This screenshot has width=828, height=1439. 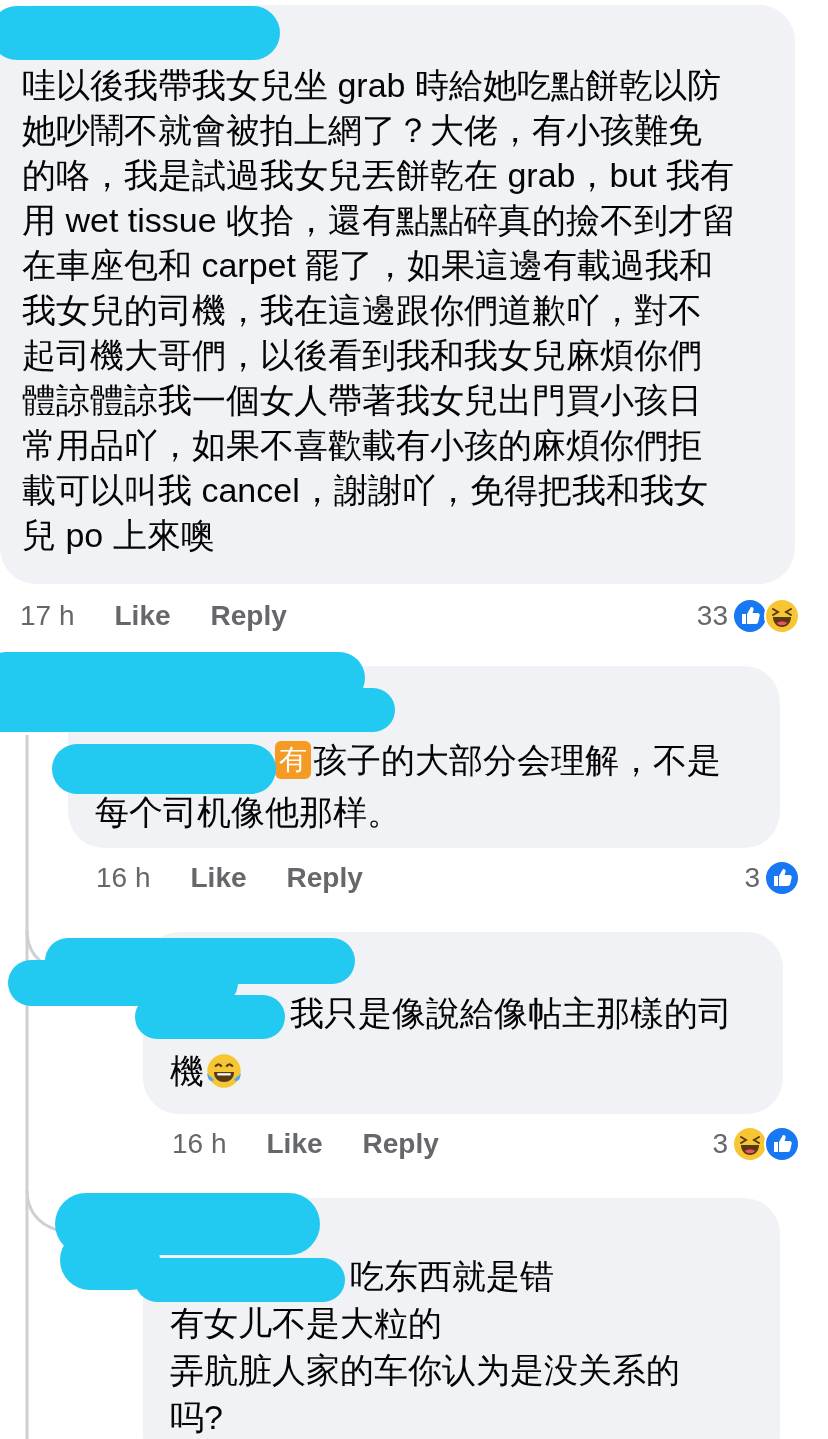 I want to click on comment-text: 吃东西就是错, so click(x=452, y=1276).